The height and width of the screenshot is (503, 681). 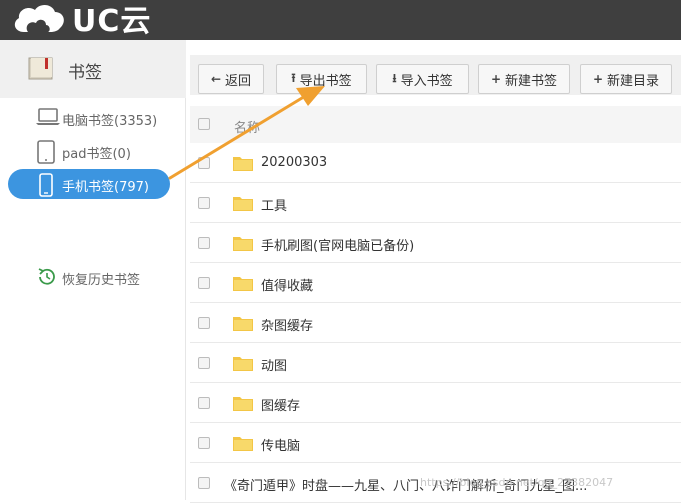 I want to click on row-name: 20200303, so click(x=294, y=162).